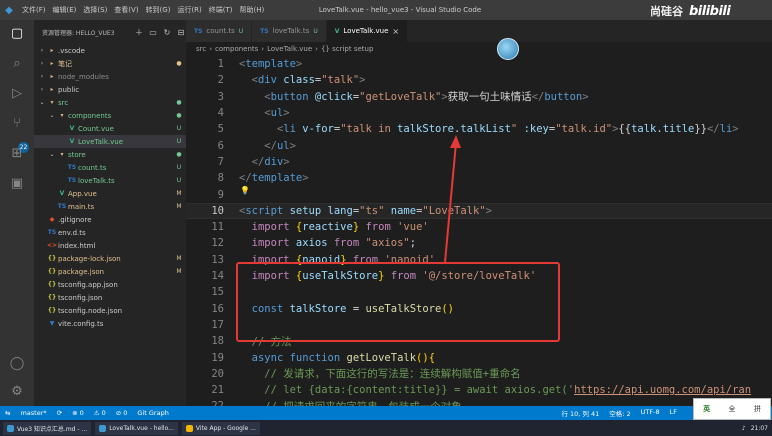 The height and width of the screenshot is (436, 772). What do you see at coordinates (110, 297) in the screenshot?
I see `tree-item: {} tsconfig.json` at bounding box center [110, 297].